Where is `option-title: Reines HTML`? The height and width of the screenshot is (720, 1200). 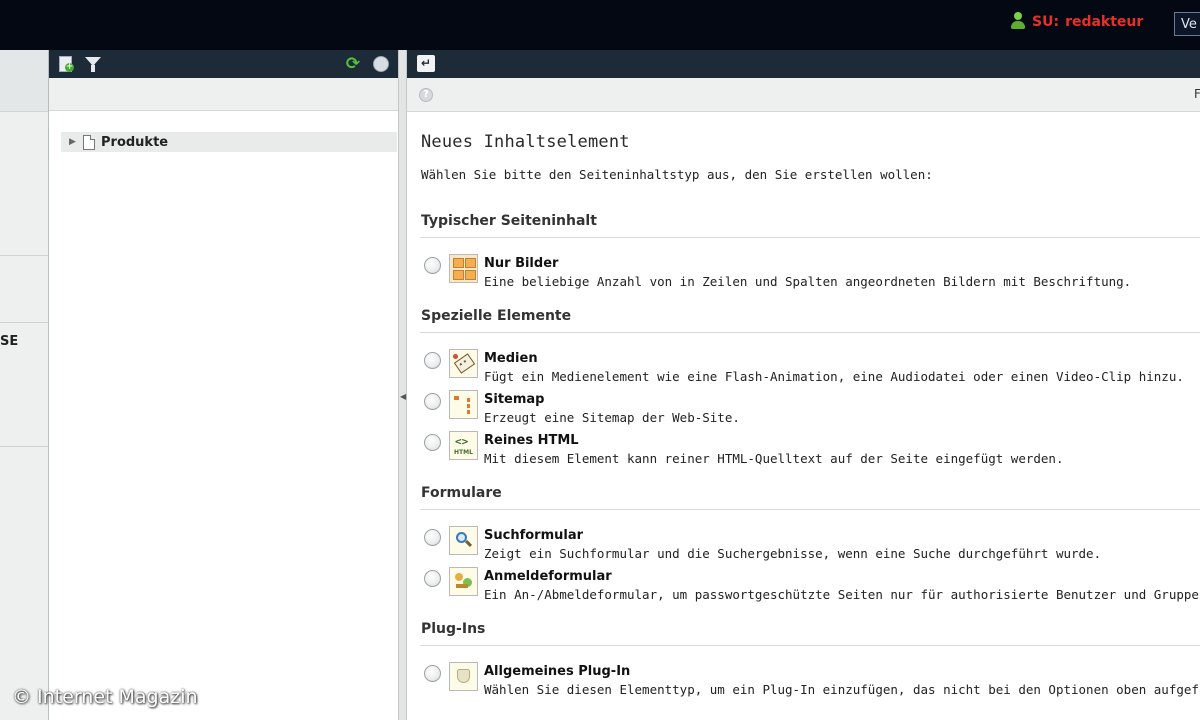
option-title: Reines HTML is located at coordinates (531, 440).